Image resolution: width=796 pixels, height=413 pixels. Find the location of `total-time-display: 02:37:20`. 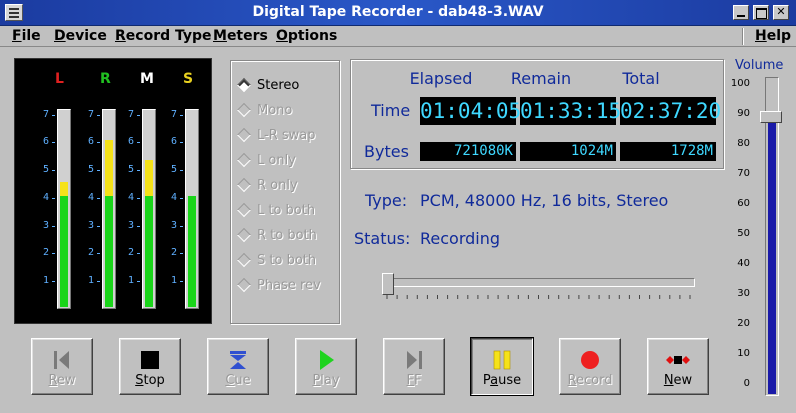

total-time-display: 02:37:20 is located at coordinates (671, 111).